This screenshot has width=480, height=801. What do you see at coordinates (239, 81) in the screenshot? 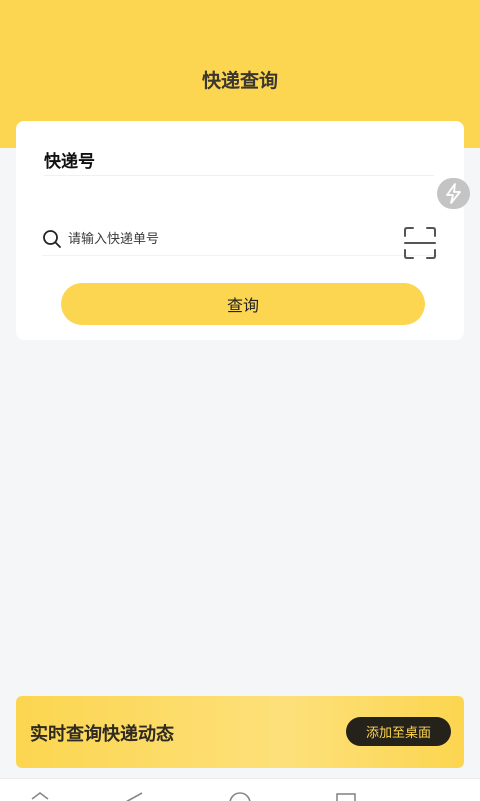
I see `page-title: 快递查询` at bounding box center [239, 81].